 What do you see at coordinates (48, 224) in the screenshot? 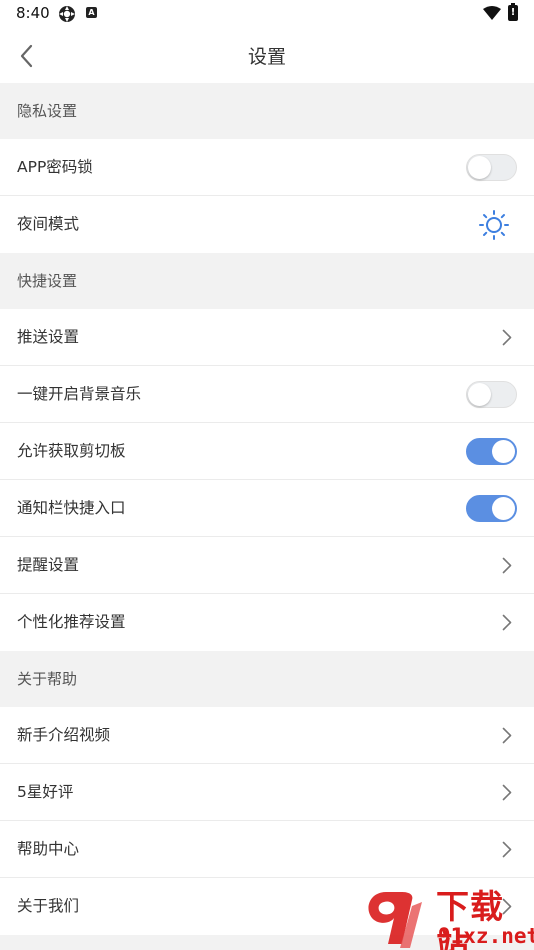
I see `row-label: 夜间模式` at bounding box center [48, 224].